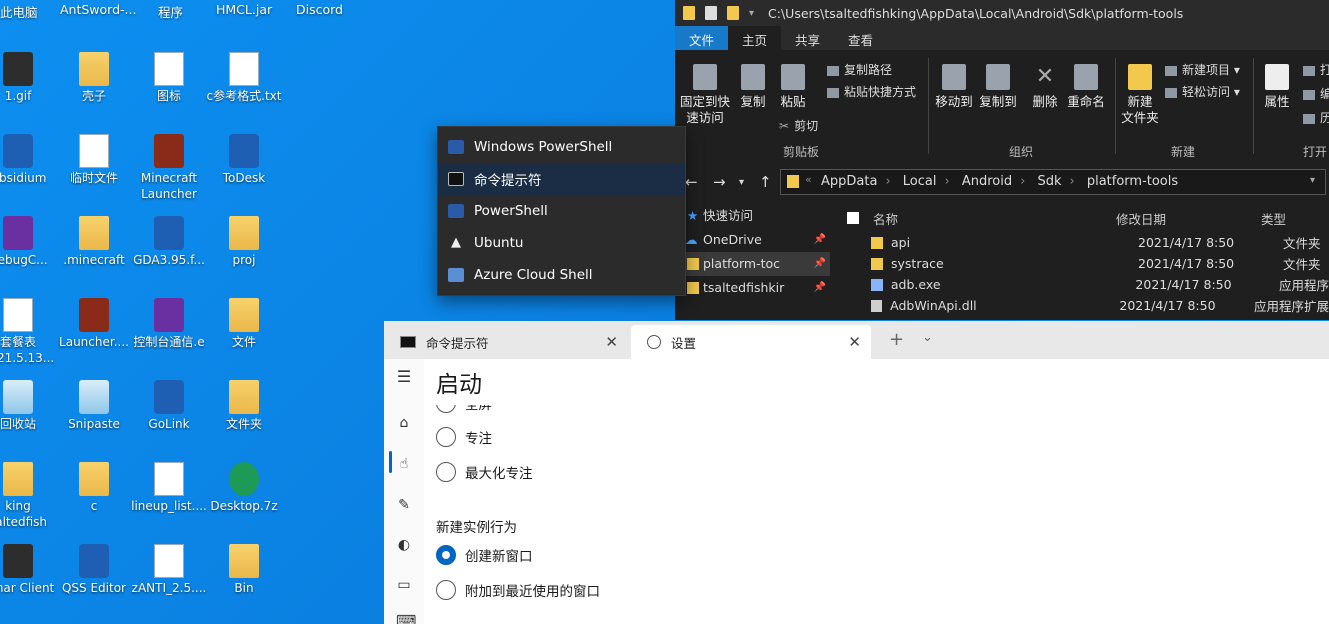 Image resolution: width=1329 pixels, height=624 pixels. I want to click on menu-item-azure-cloud-shell: Azure Cloud Shell, so click(561, 275).